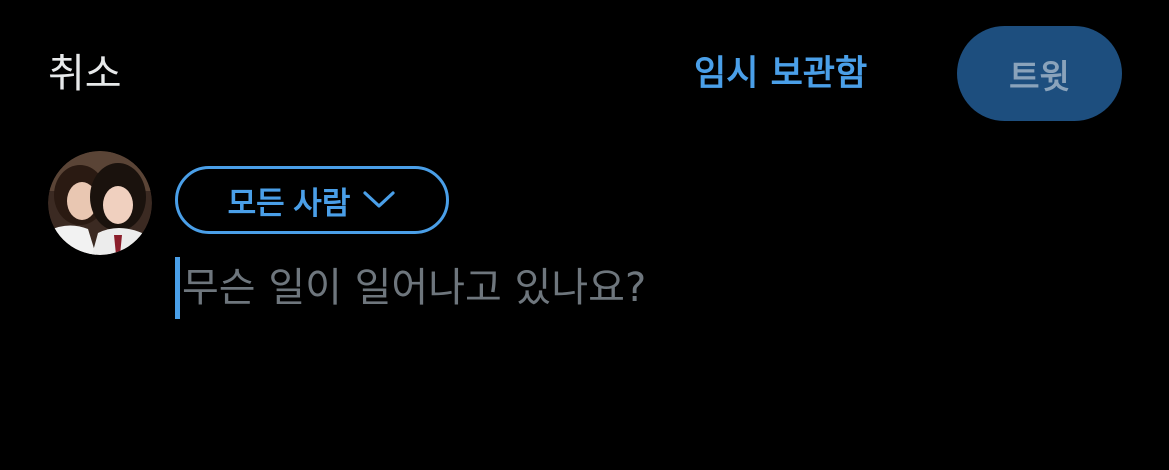 The image size is (1169, 470). I want to click on tweet-compose-area, so click(645, 288).